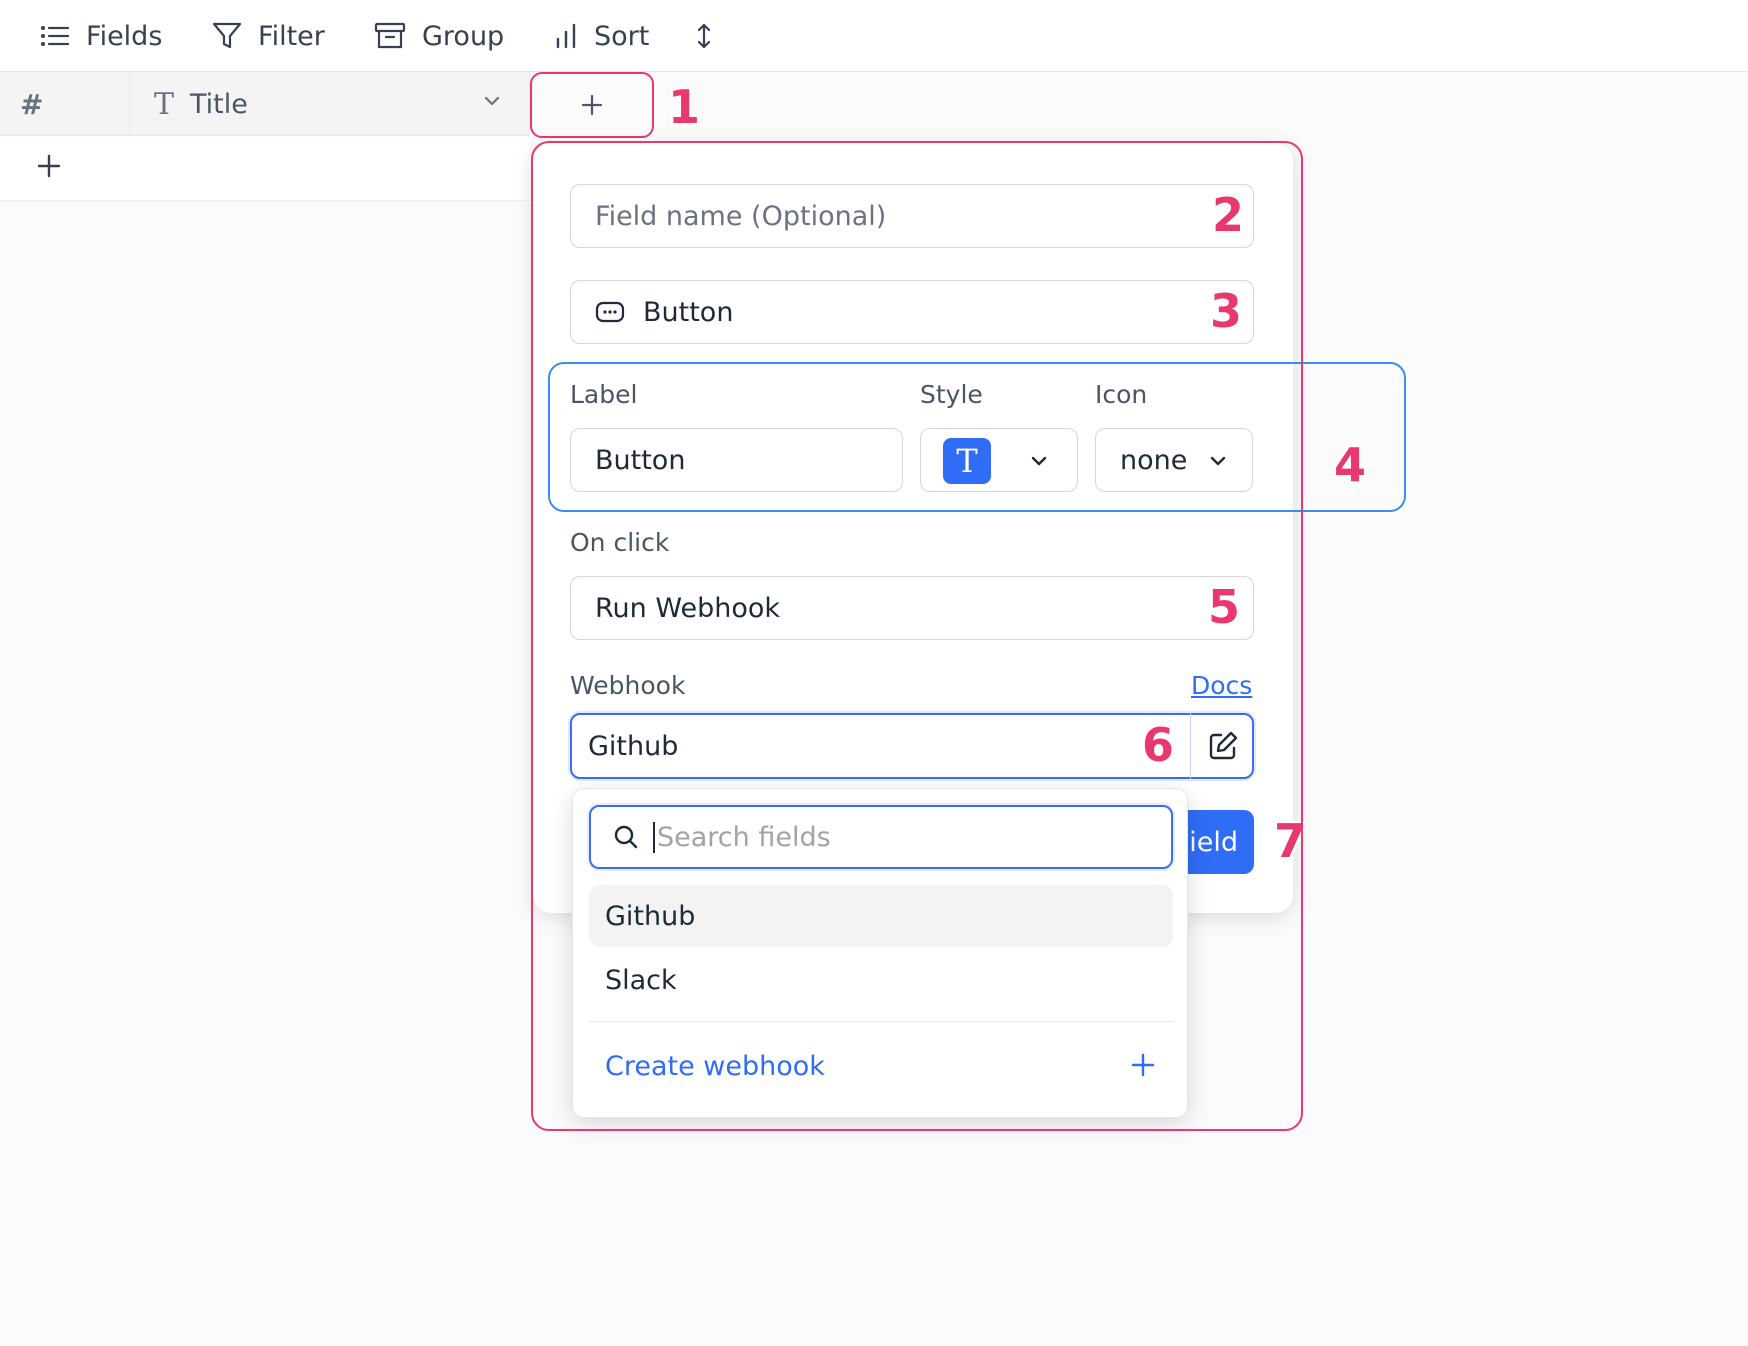 This screenshot has width=1748, height=1346. Describe the element at coordinates (291, 36) in the screenshot. I see `filter-label: Filter` at that location.